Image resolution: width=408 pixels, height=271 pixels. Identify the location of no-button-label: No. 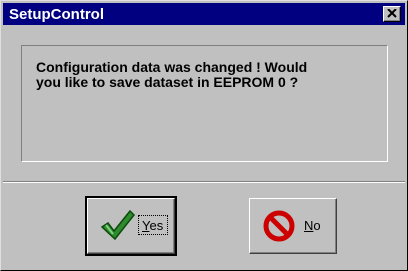
(312, 225).